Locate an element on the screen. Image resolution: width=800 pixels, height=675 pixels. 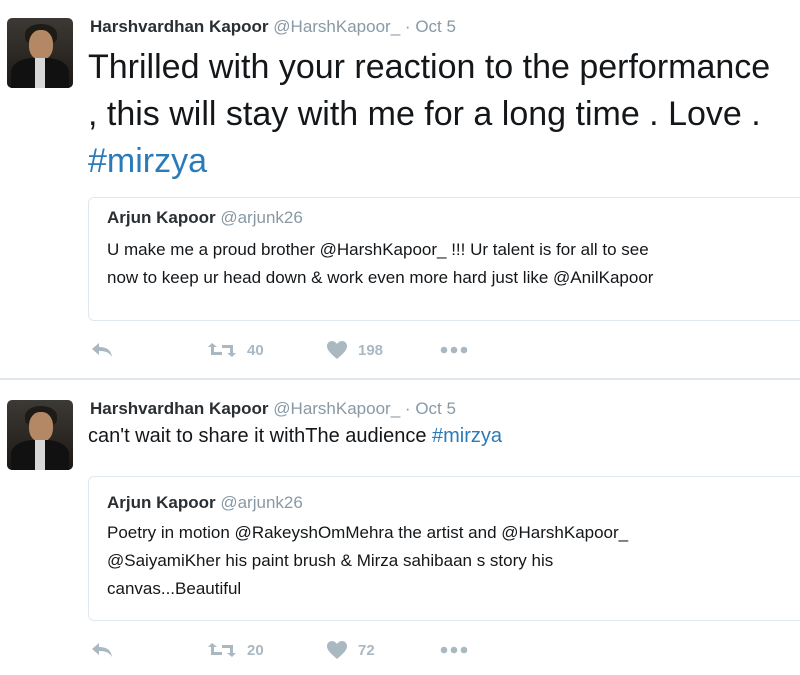
like-button: 198 is located at coordinates (354, 350).